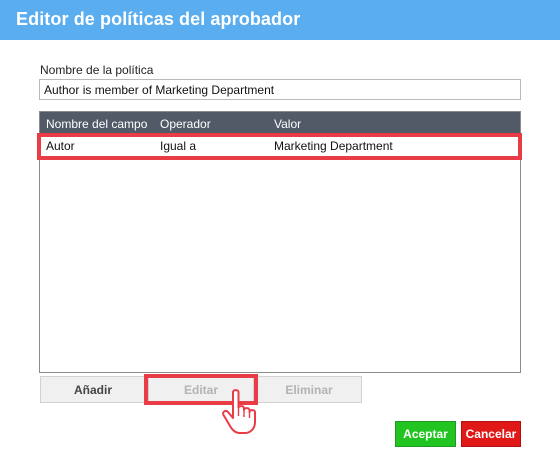 The height and width of the screenshot is (464, 560). What do you see at coordinates (491, 434) in the screenshot?
I see `cancel-button: Cancelar` at bounding box center [491, 434].